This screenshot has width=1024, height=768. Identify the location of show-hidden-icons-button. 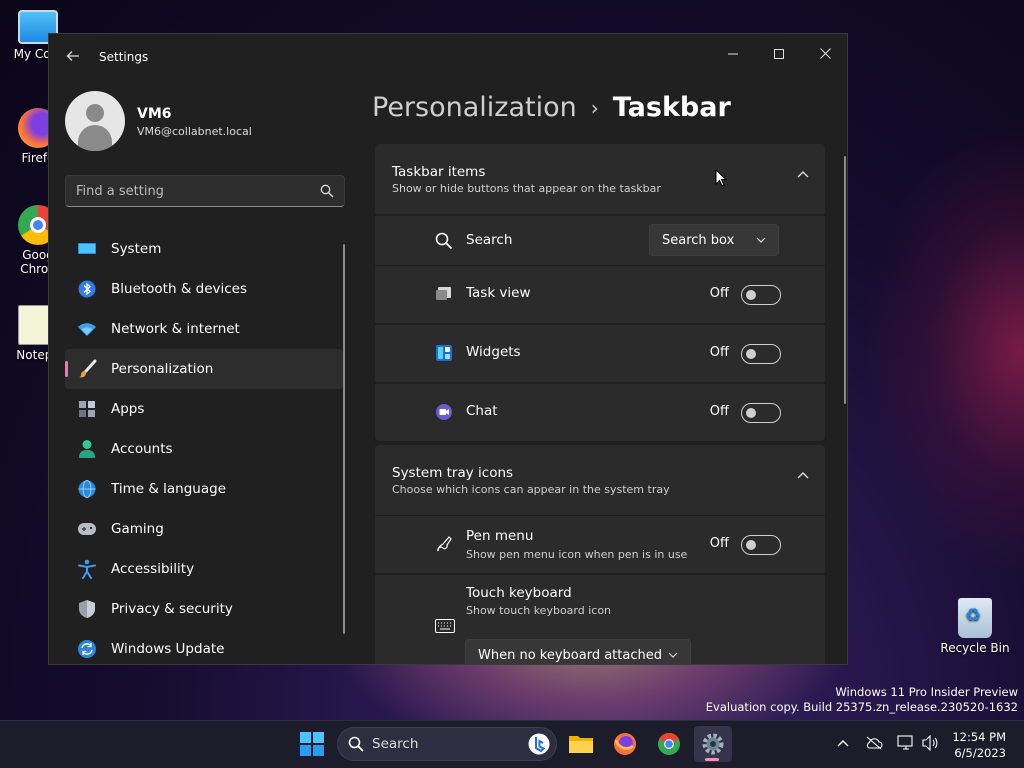
(843, 743).